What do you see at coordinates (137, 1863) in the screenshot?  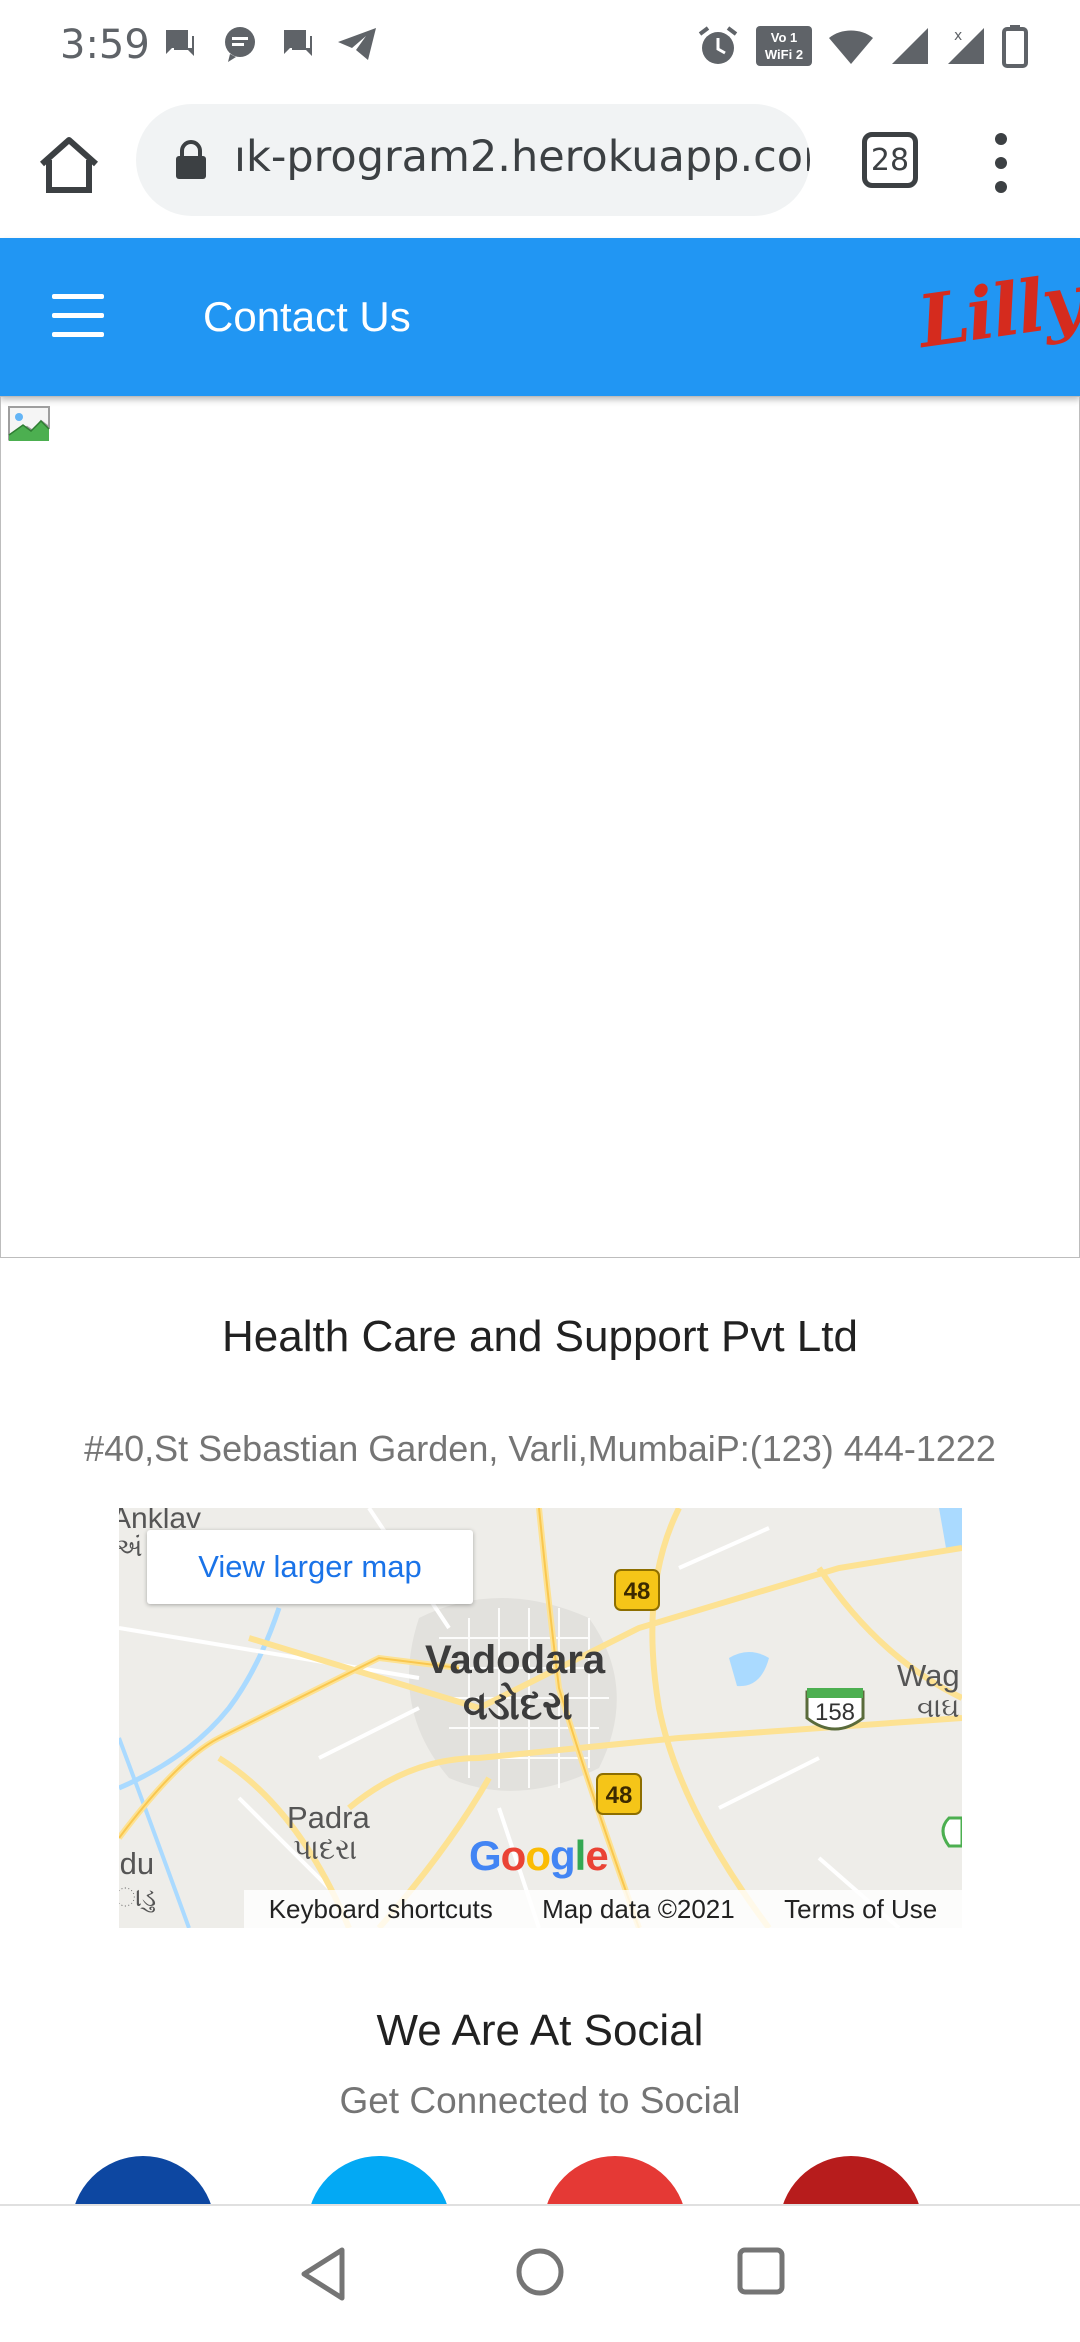 I see `map-edge-label: ıdu` at bounding box center [137, 1863].